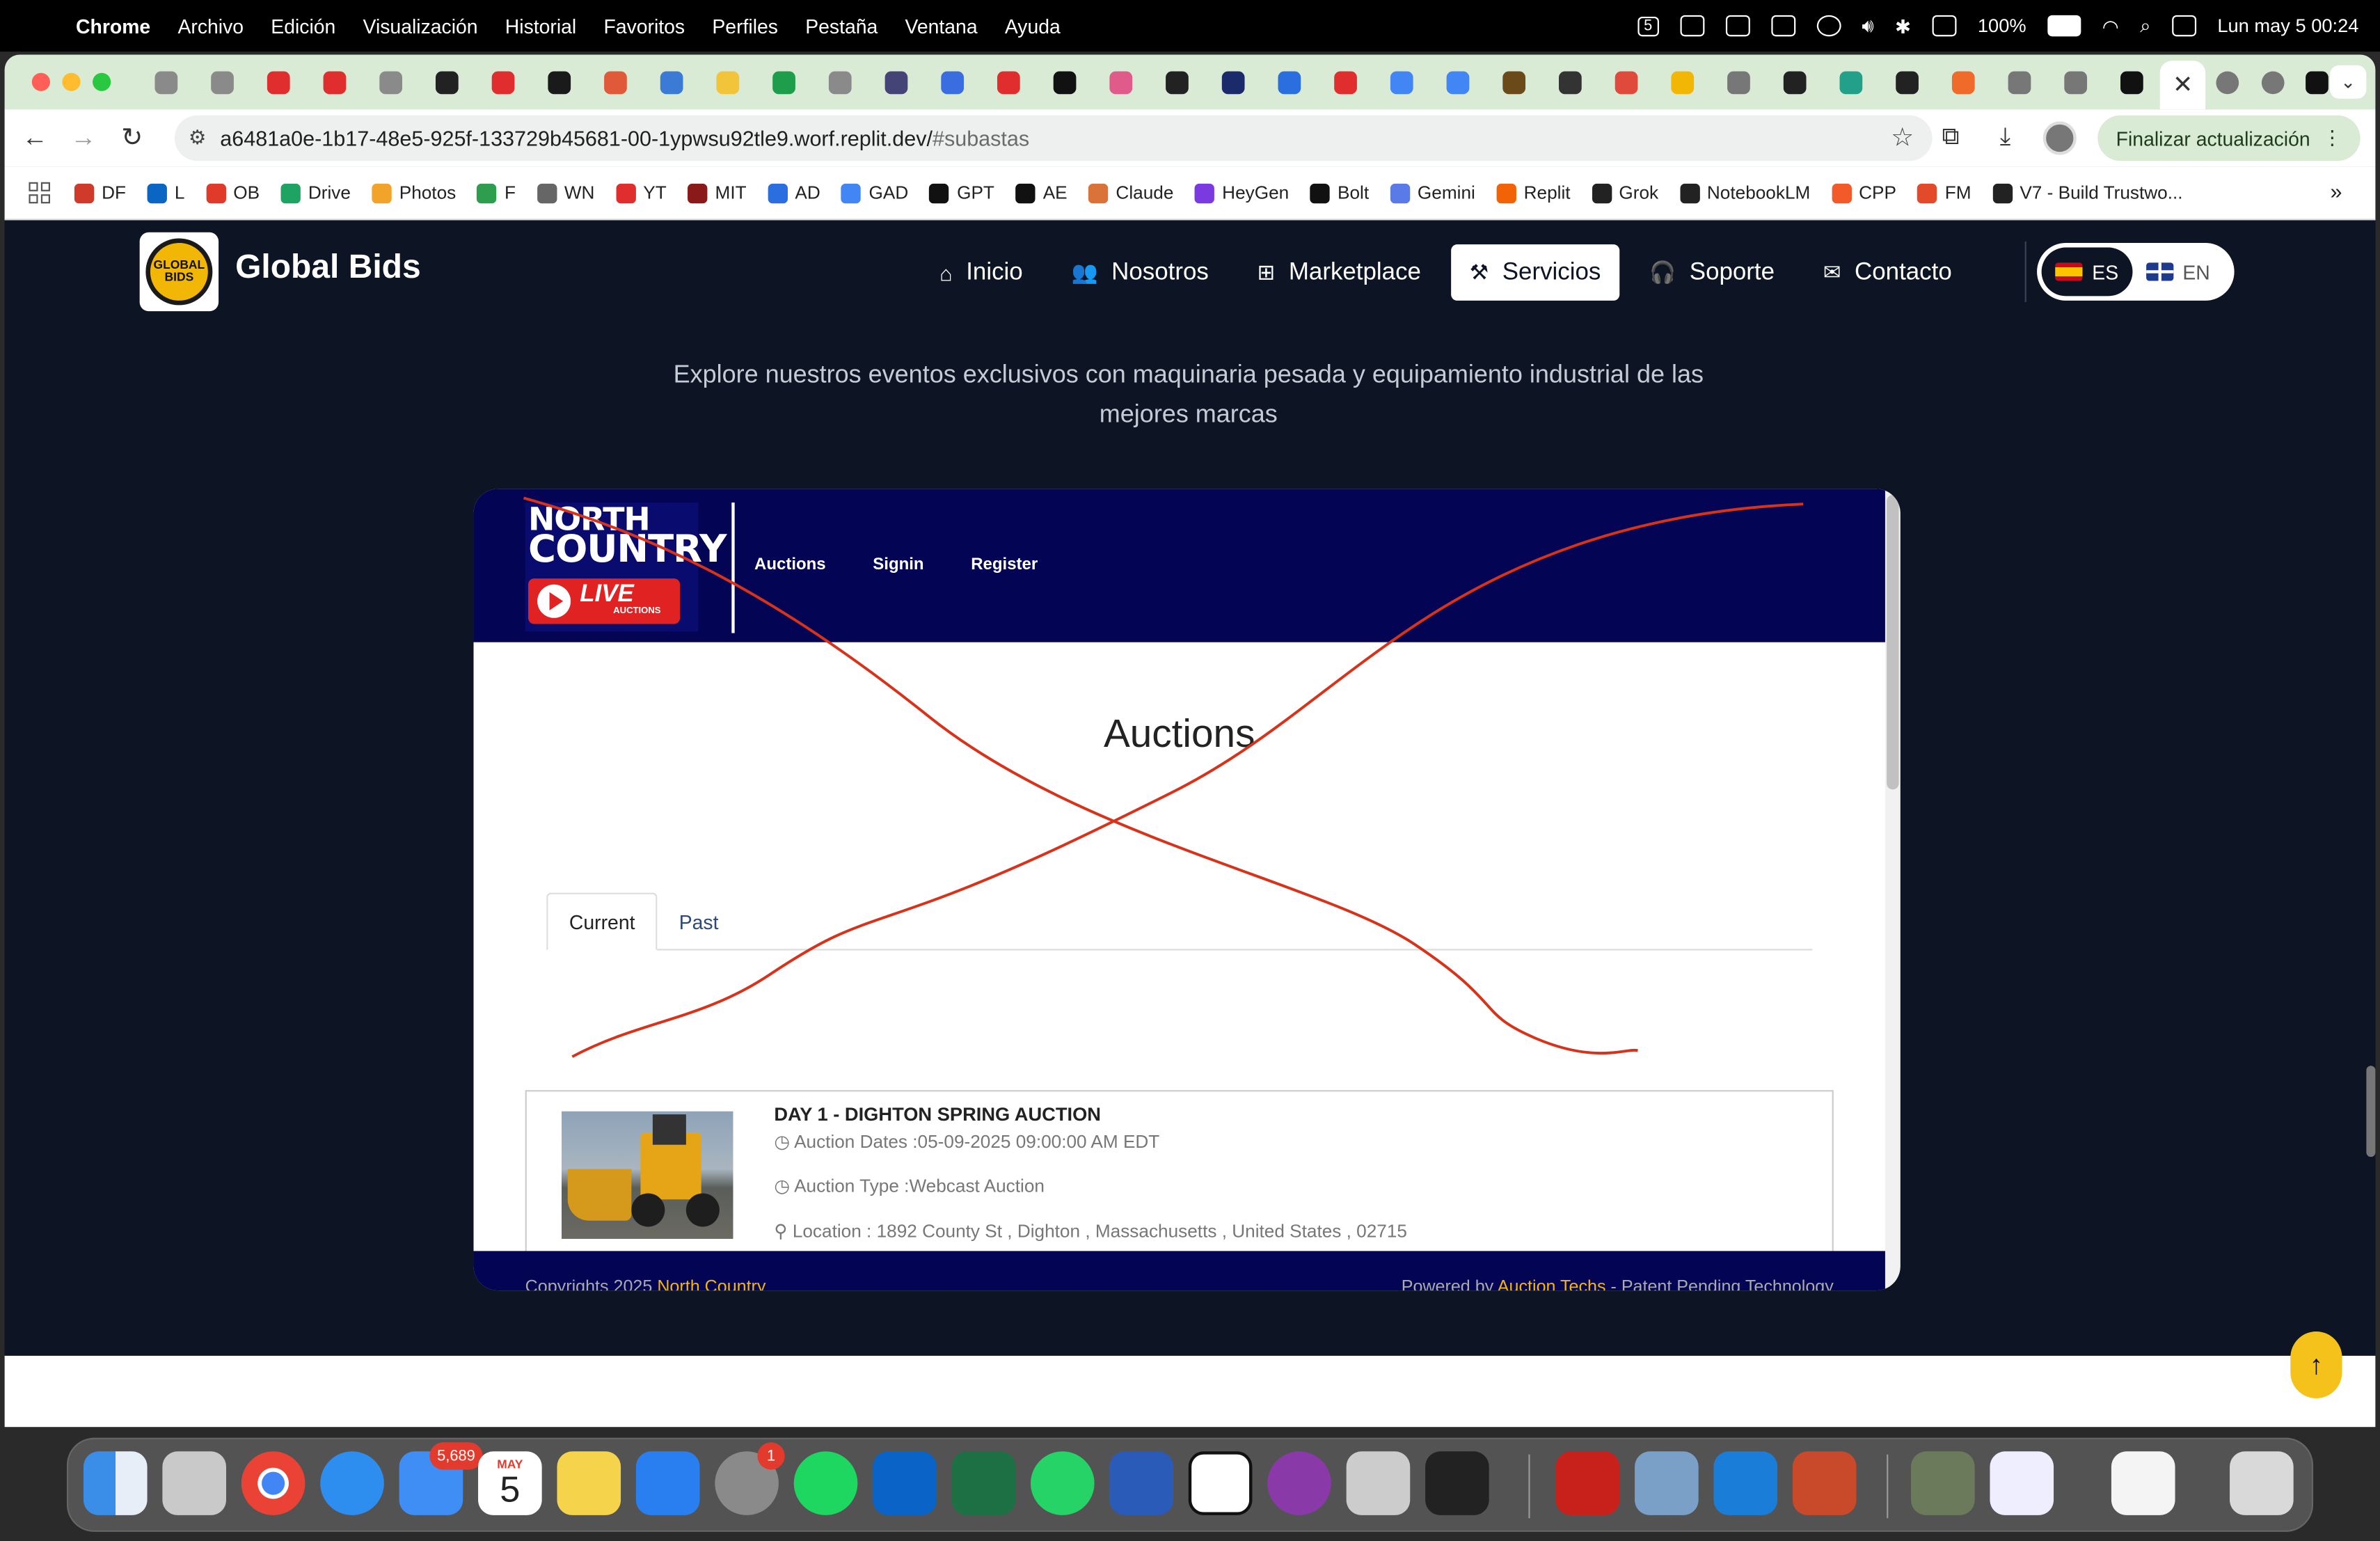  What do you see at coordinates (510, 1483) in the screenshot?
I see `calendar-icon: MAY 5` at bounding box center [510, 1483].